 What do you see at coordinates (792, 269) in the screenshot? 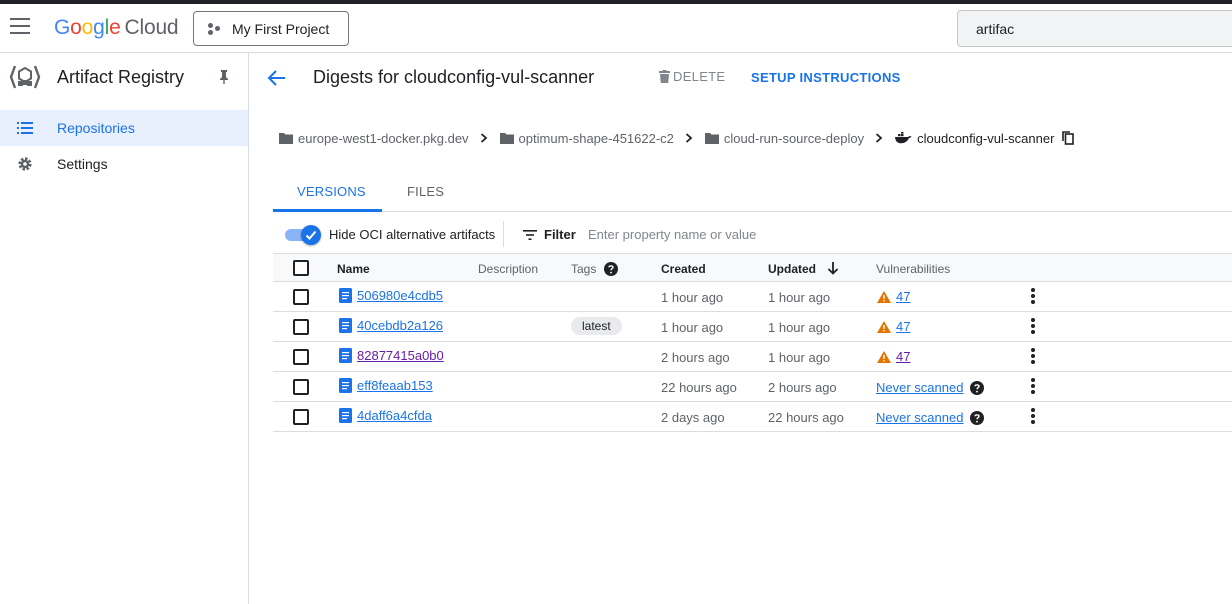
I see `updated-header-label: Updated` at bounding box center [792, 269].